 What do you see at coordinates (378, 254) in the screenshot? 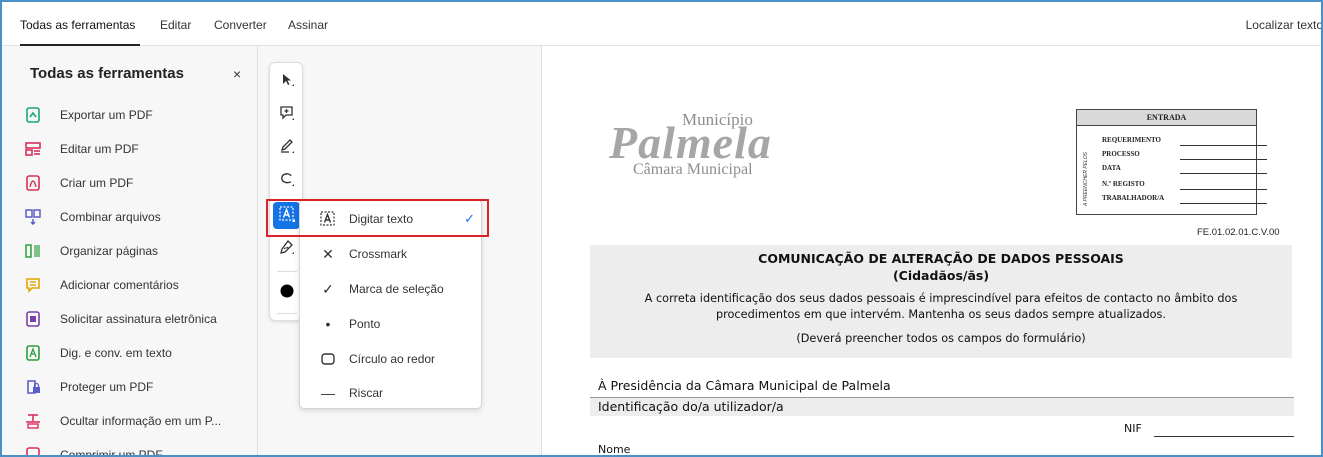
I see `menu-item-label: Crossmark` at bounding box center [378, 254].